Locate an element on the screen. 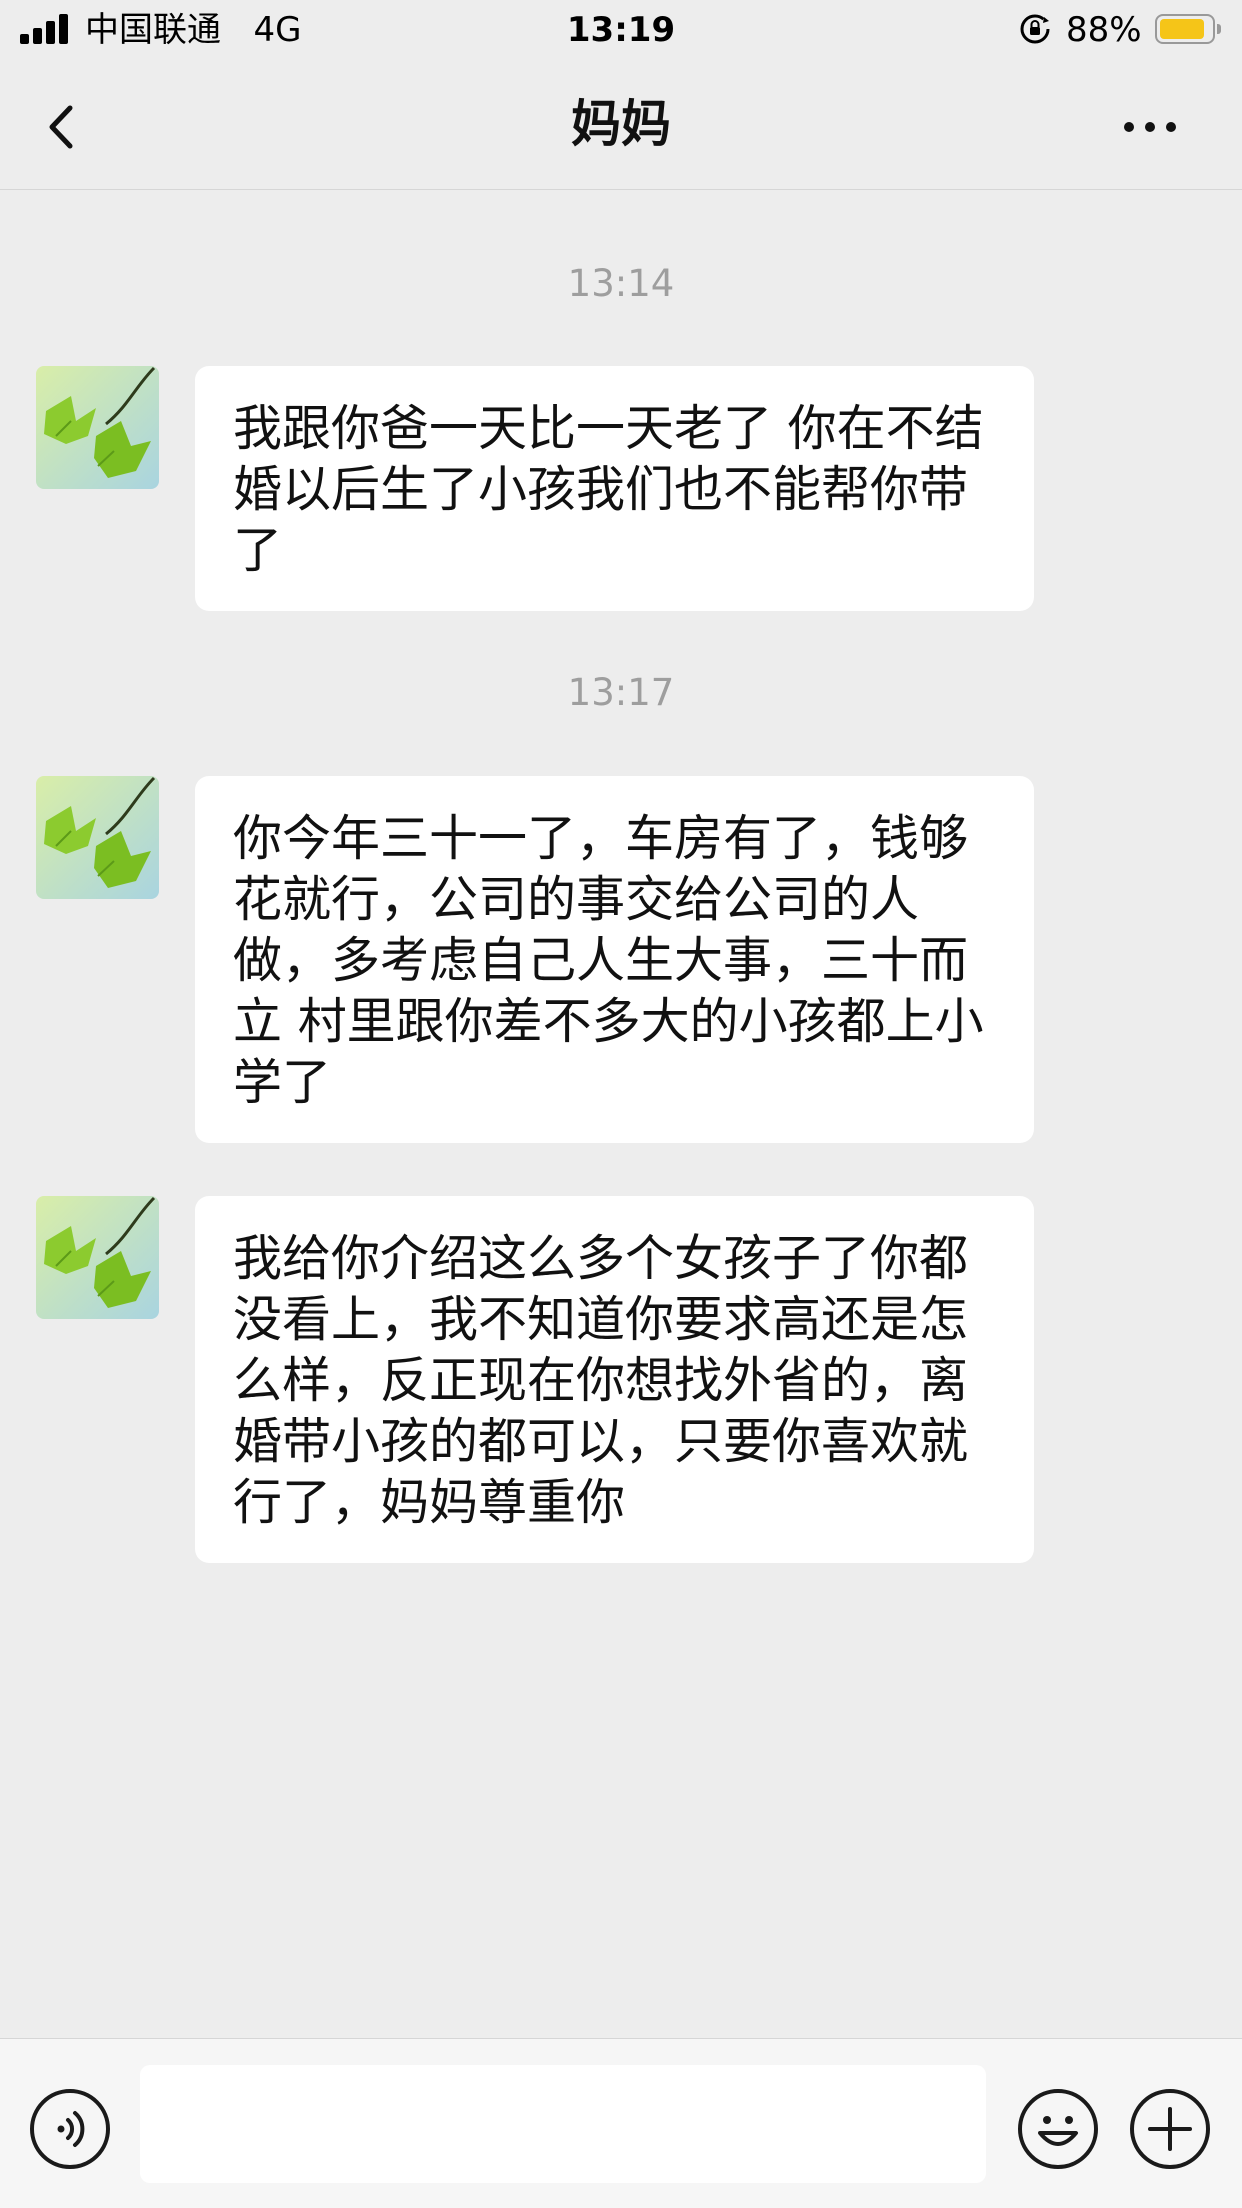  message-text: 我跟你爸一天比一天老了 你在不结婚以后生了小孩我们也不能帮你带了 is located at coordinates (608, 489).